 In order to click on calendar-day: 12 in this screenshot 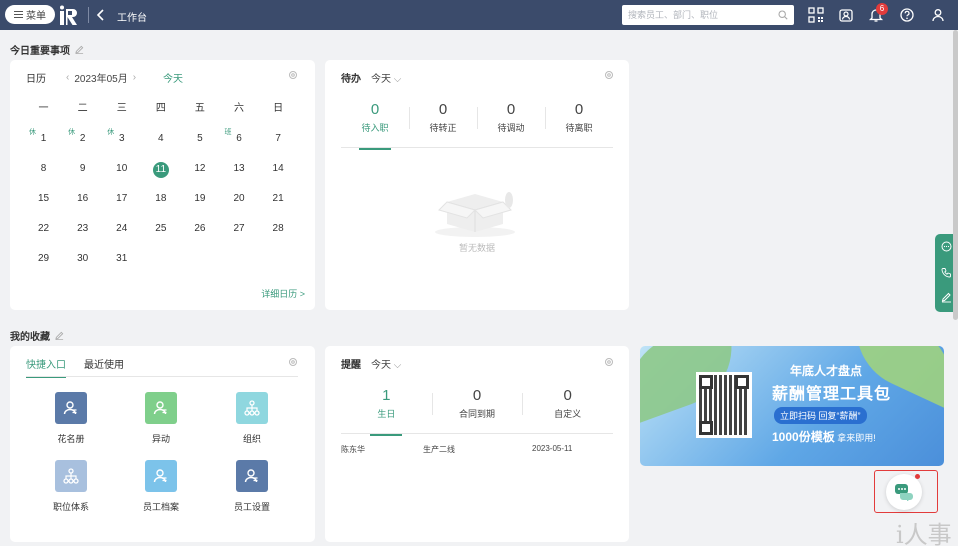, I will do `click(199, 177)`.